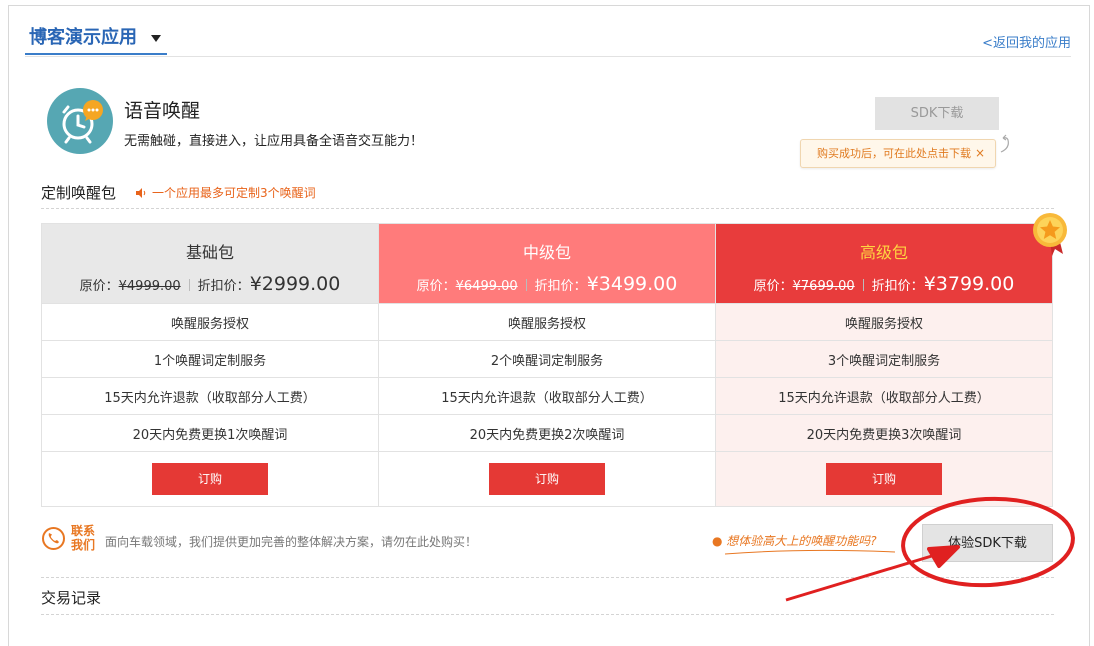 Image resolution: width=1094 pixels, height=646 pixels. I want to click on discount-price: ¥2999.00, so click(295, 284).